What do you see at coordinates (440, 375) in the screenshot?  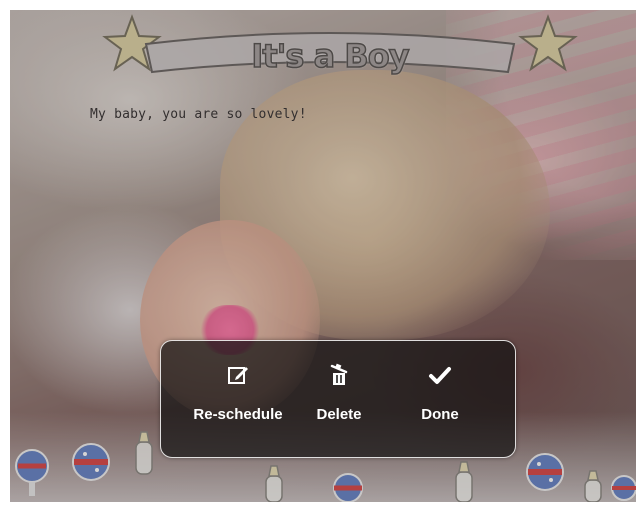 I see `checkmark-icon` at bounding box center [440, 375].